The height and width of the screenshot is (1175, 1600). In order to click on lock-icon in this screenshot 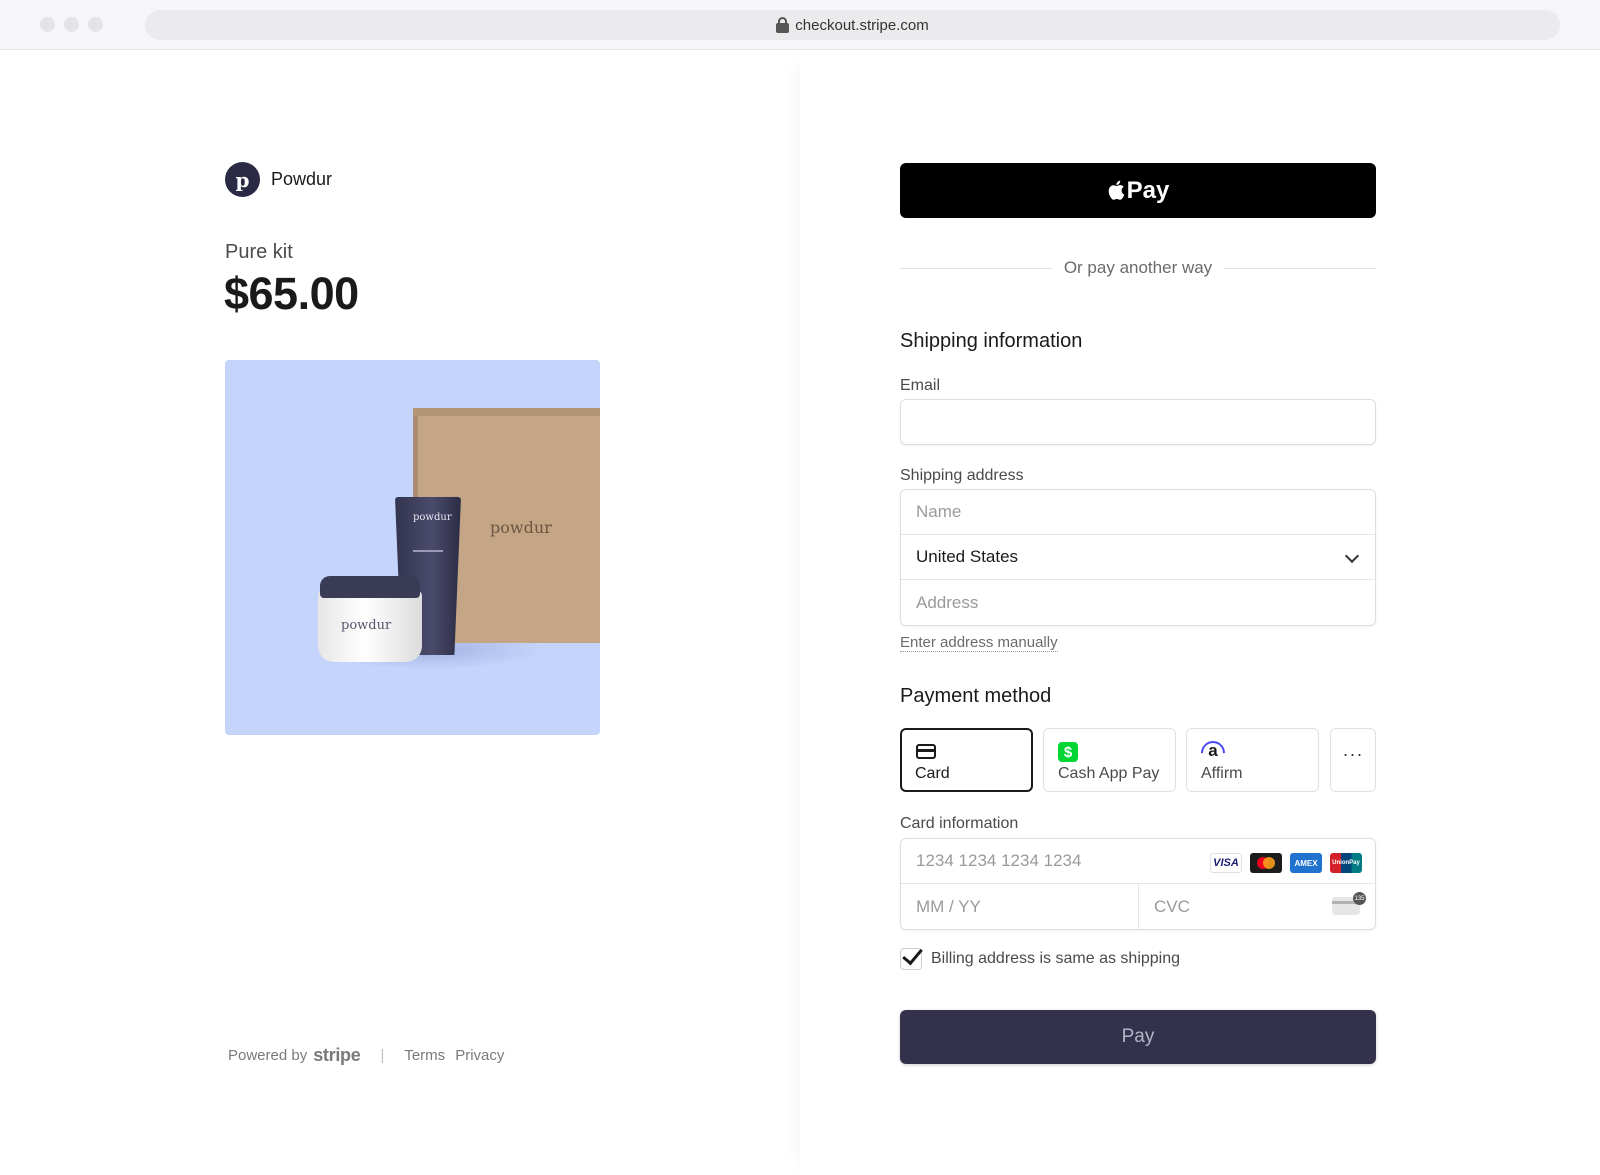, I will do `click(783, 25)`.